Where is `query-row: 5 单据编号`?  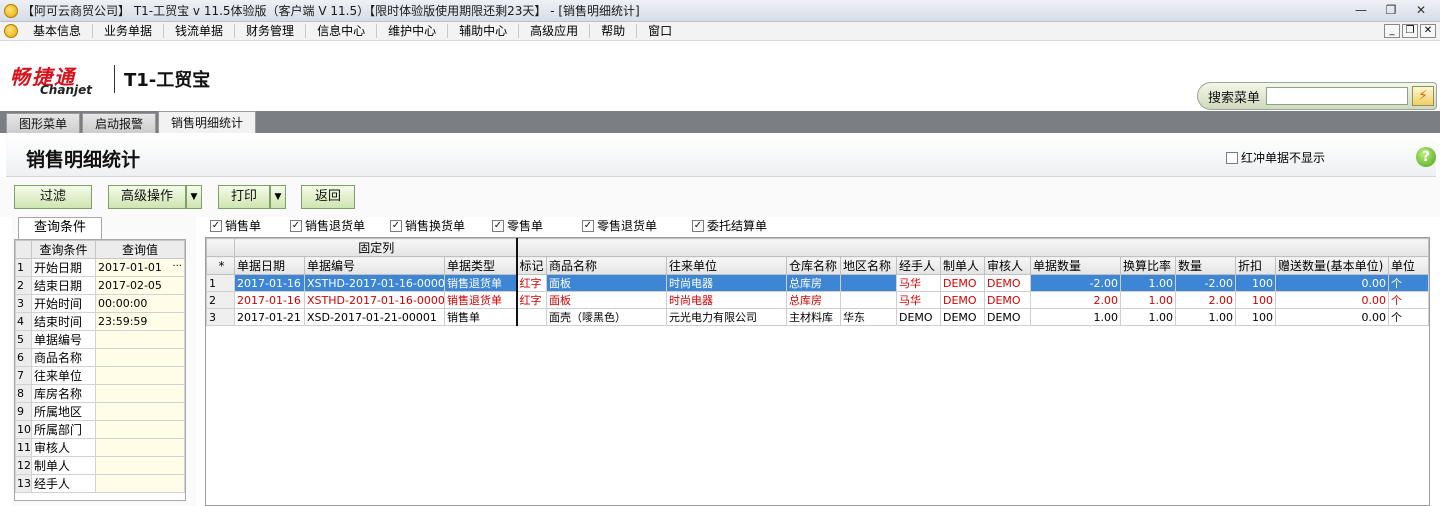 query-row: 5 单据编号 is located at coordinates (100, 339).